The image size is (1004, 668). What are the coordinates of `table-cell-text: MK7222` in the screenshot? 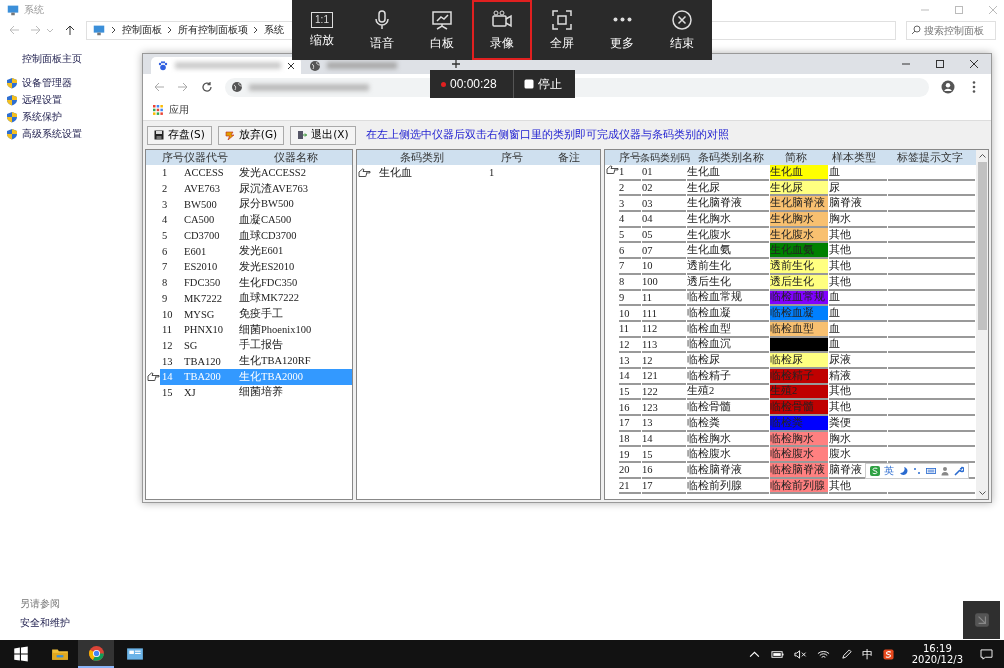 It's located at (203, 298).